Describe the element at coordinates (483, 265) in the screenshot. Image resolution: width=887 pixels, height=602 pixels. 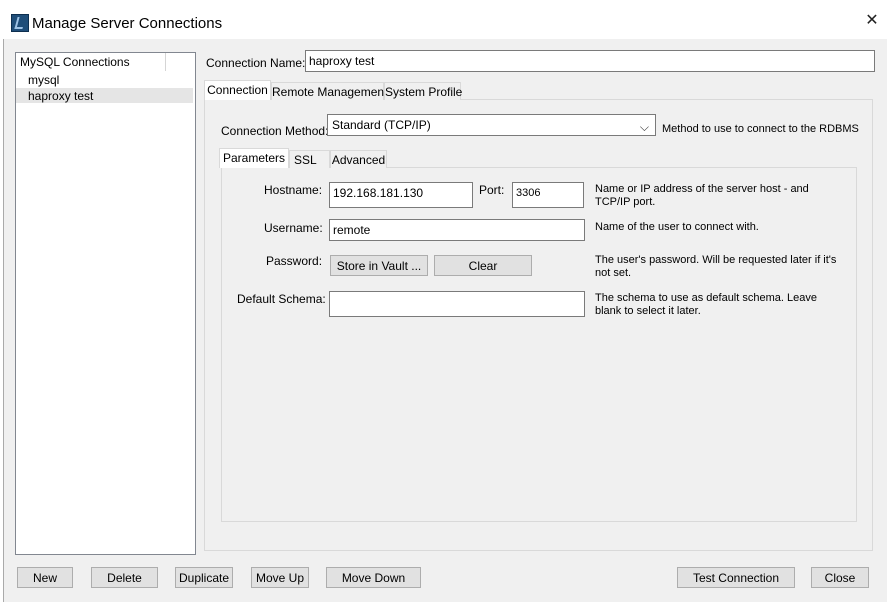
I see `clear-password-button: Clear` at that location.